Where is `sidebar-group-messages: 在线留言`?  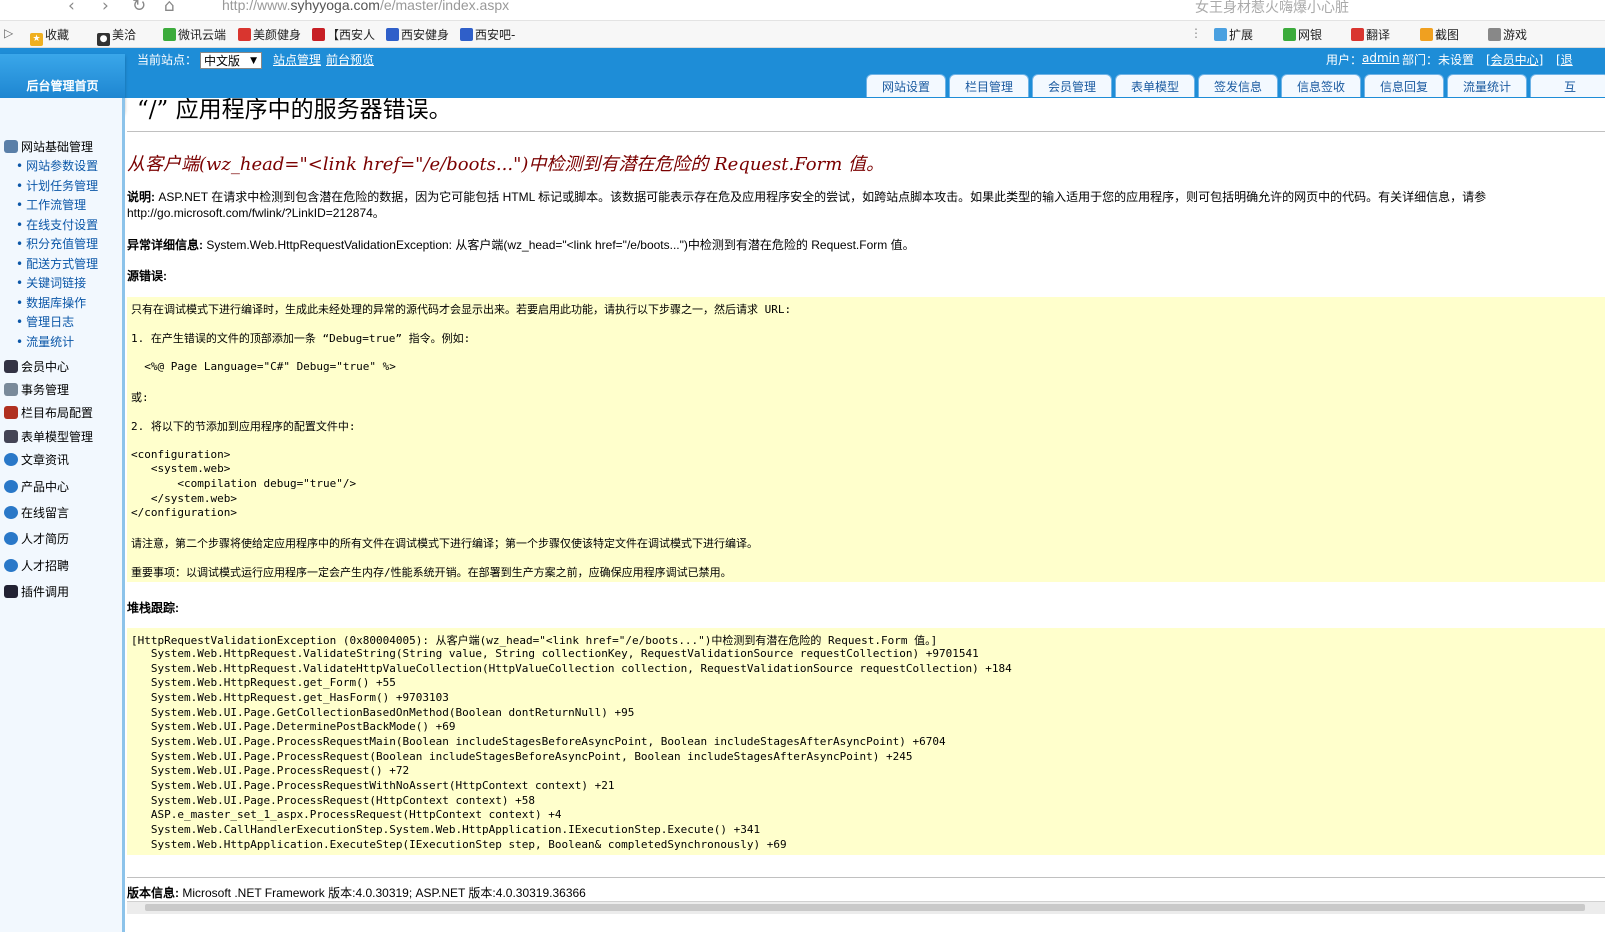 sidebar-group-messages: 在线留言 is located at coordinates (36, 512).